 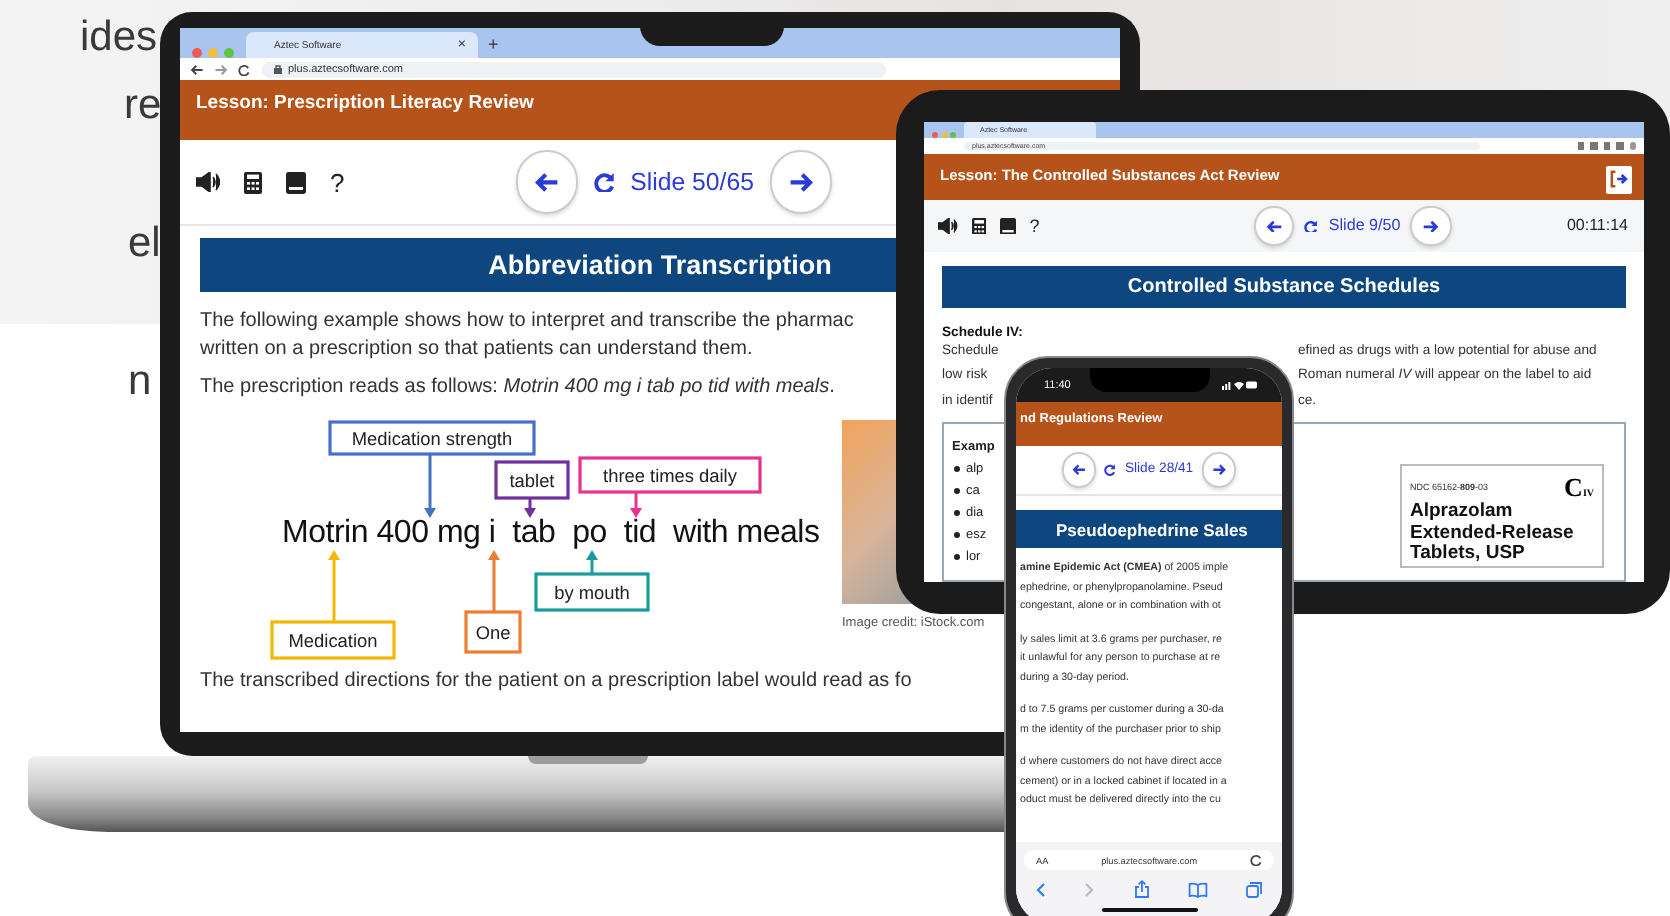 I want to click on annotation-label: by mouth, so click(x=592, y=592).